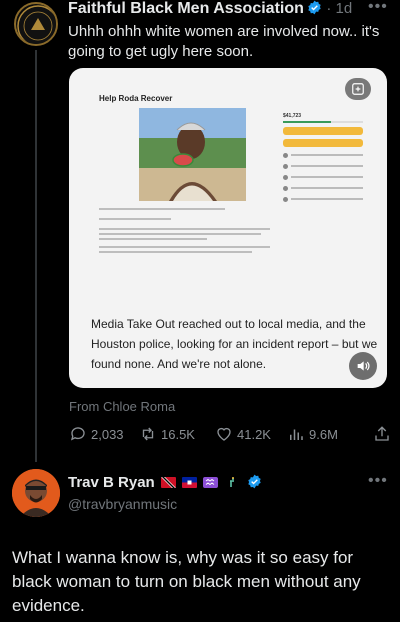 This screenshot has width=400, height=622. I want to click on heart-icon, so click(224, 434).